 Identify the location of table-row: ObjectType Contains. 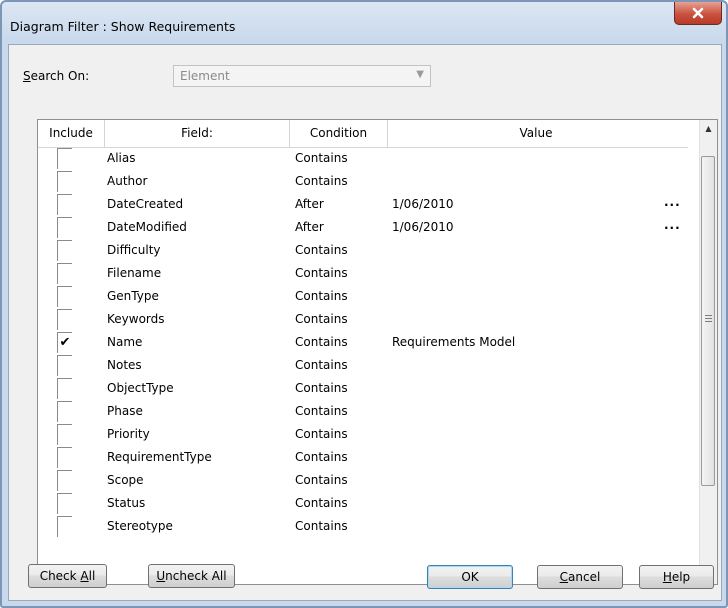
(363, 389).